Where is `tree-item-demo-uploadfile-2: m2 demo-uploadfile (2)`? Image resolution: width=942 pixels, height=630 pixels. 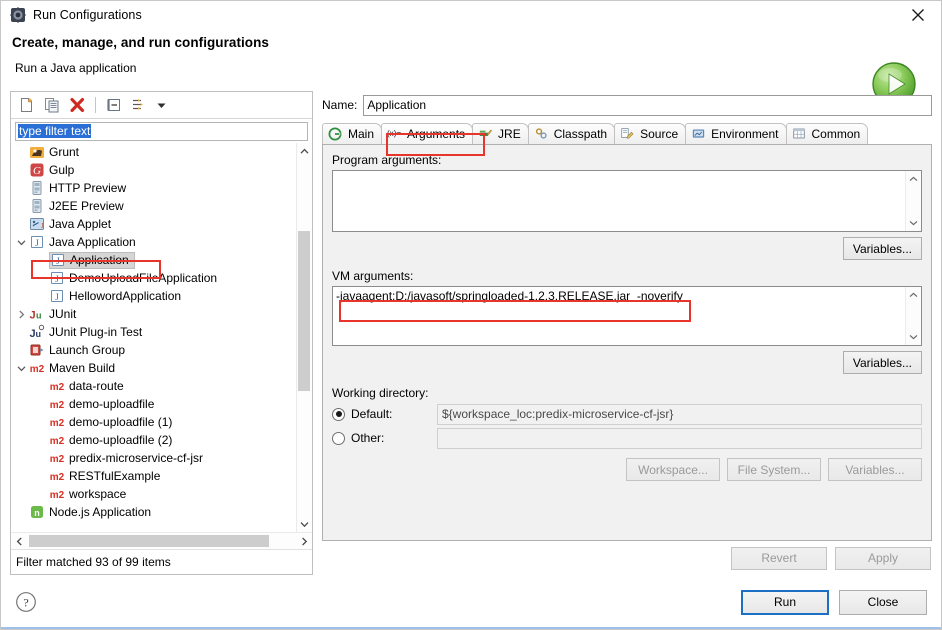
tree-item-demo-uploadfile-2: m2 demo-uploadfile (2) is located at coordinates (154, 440).